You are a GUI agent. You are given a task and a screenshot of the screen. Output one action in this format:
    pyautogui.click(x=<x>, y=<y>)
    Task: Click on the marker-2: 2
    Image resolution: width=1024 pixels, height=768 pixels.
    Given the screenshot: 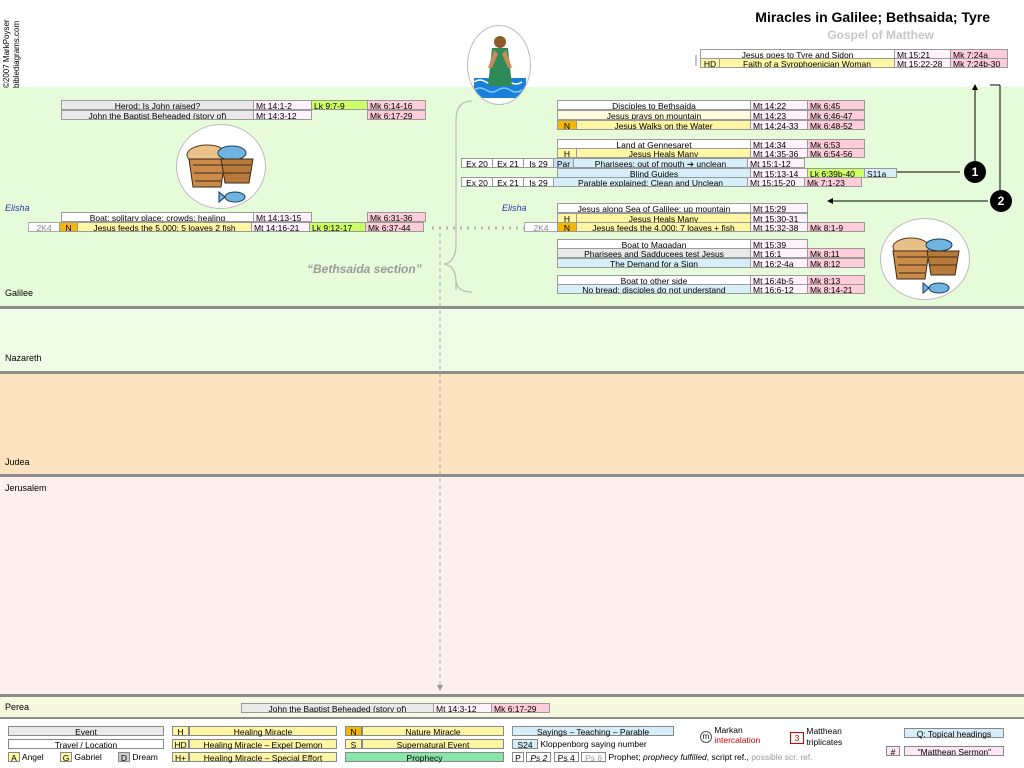 What is the action you would take?
    pyautogui.click(x=1001, y=201)
    